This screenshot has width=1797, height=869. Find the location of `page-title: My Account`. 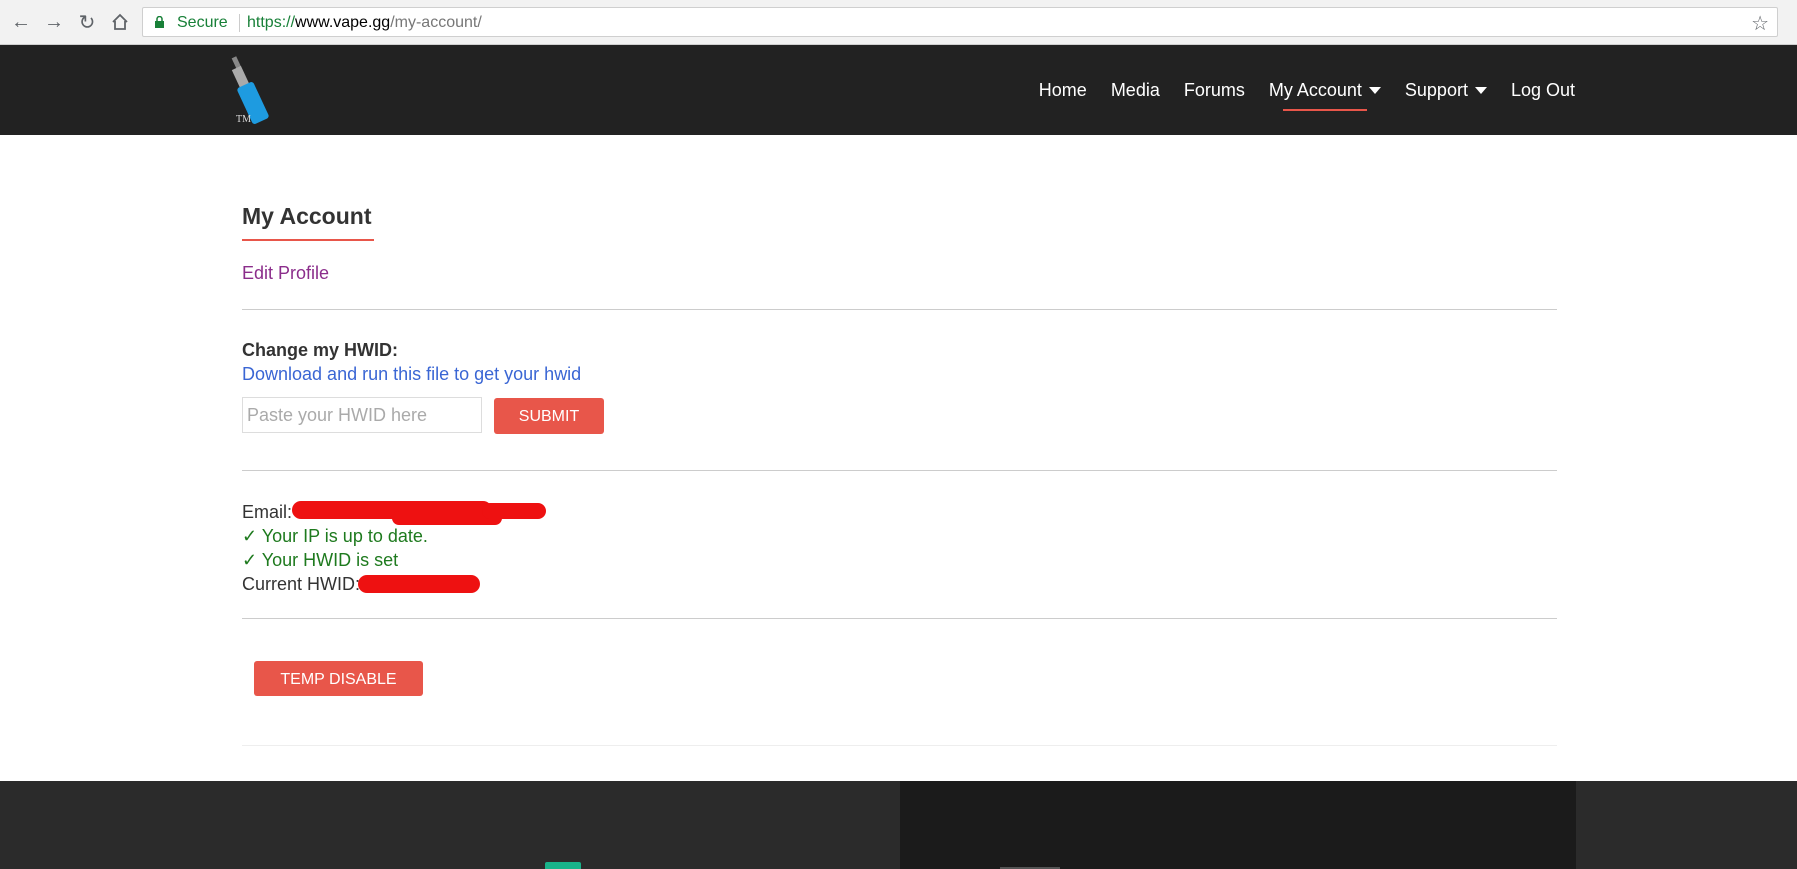

page-title: My Account is located at coordinates (307, 216).